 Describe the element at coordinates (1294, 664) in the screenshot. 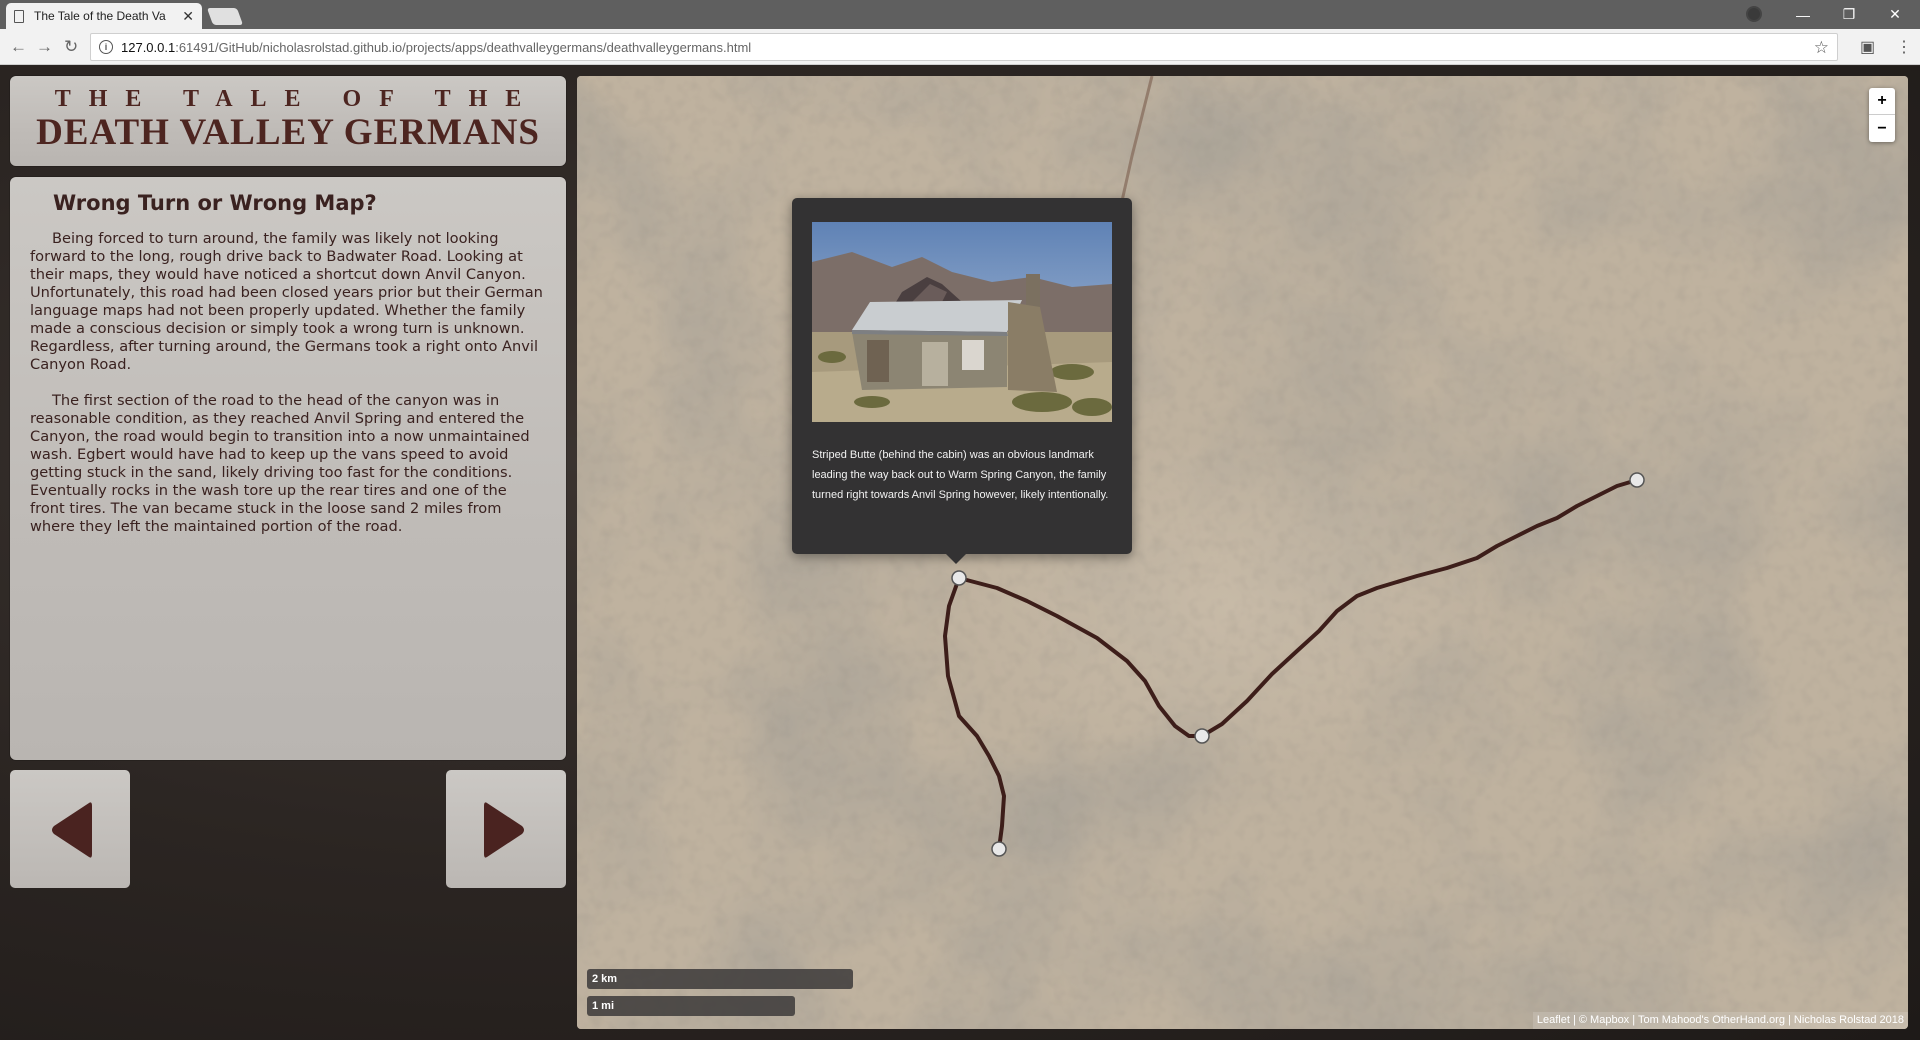

I see `route-layer` at that location.